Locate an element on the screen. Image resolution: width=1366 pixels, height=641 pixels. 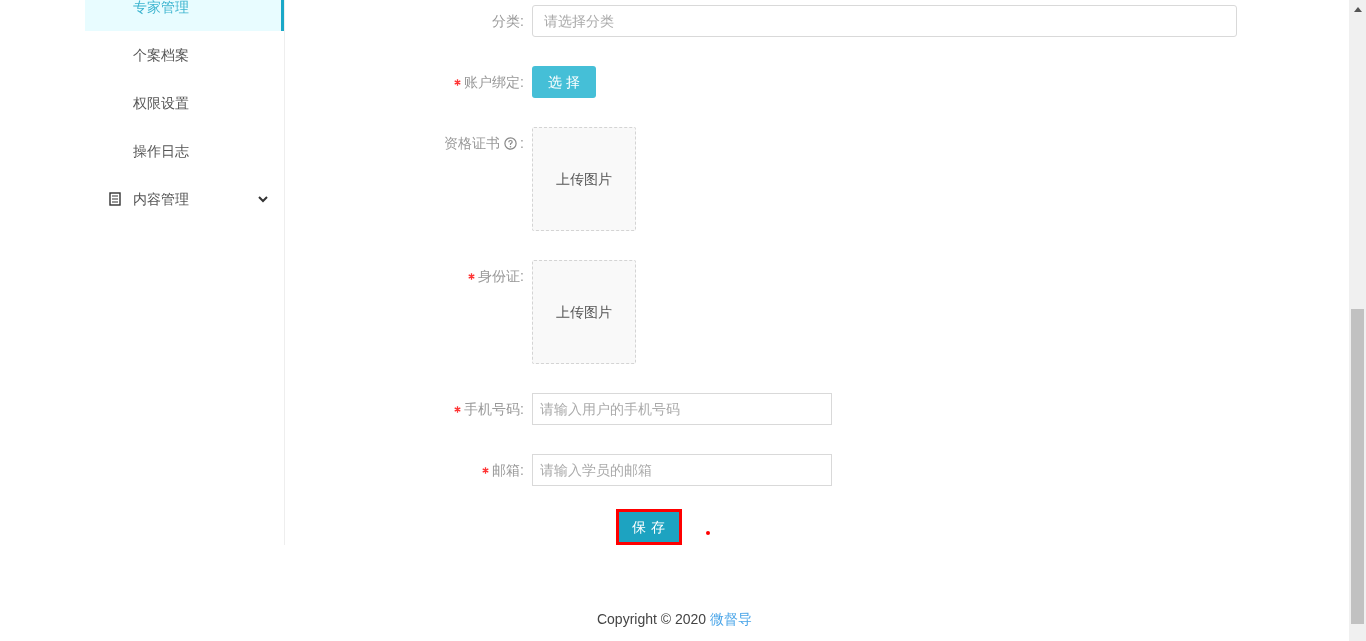
label-colon: : is located at coordinates (522, 143).